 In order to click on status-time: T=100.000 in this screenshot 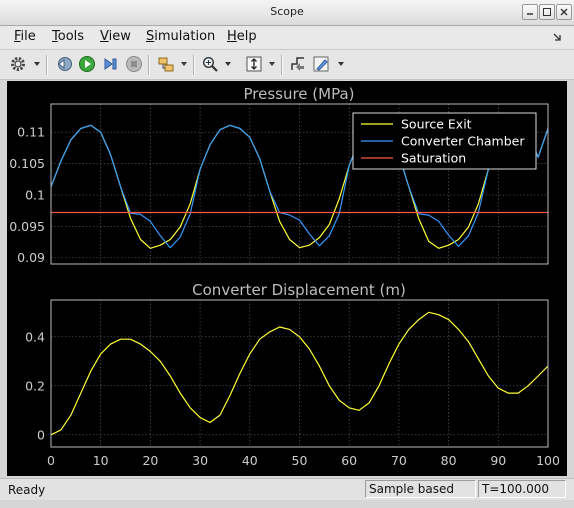, I will do `click(522, 489)`.